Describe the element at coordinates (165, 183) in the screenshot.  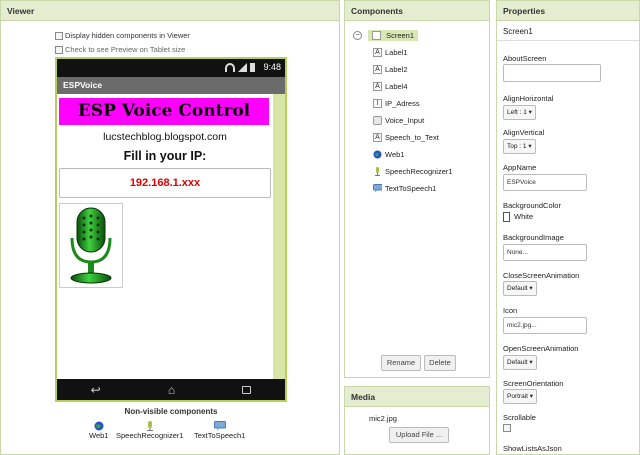
I see `ip-address-textbox: 192.168.1.xxx` at that location.